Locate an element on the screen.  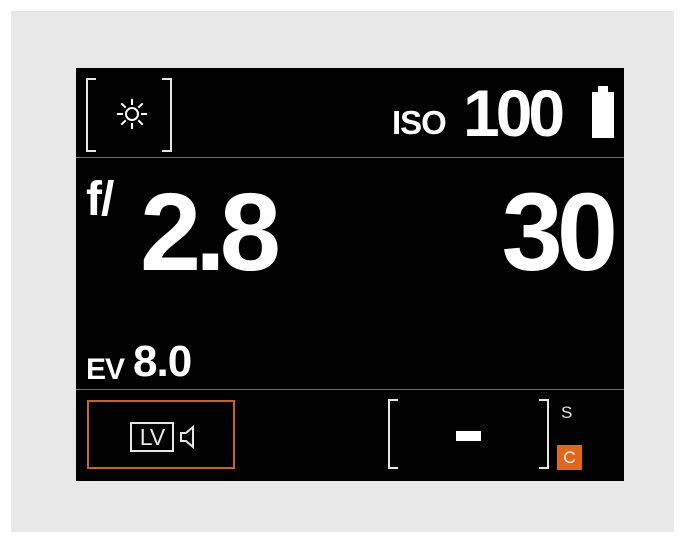
speaker-icon is located at coordinates (187, 437).